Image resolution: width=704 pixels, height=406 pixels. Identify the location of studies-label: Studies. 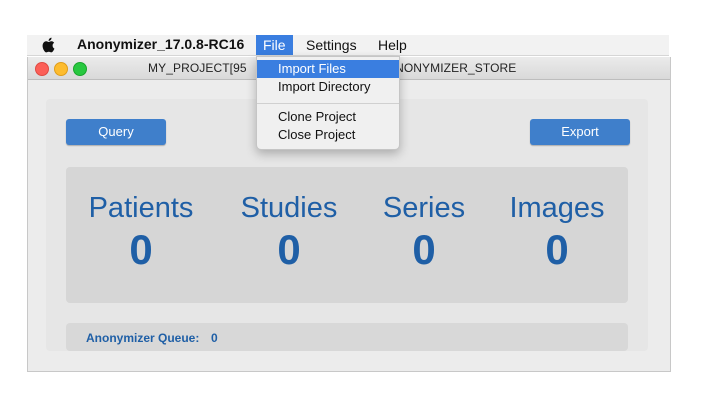
(289, 208).